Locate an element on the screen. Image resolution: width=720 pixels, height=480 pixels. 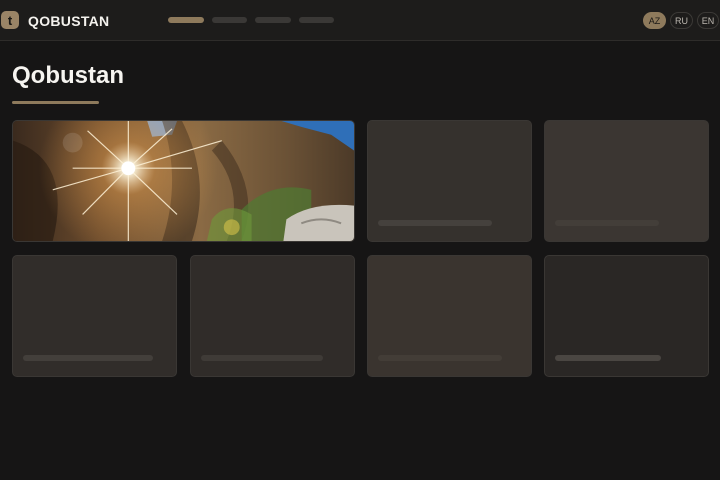
logo-icon: t is located at coordinates (10, 20).